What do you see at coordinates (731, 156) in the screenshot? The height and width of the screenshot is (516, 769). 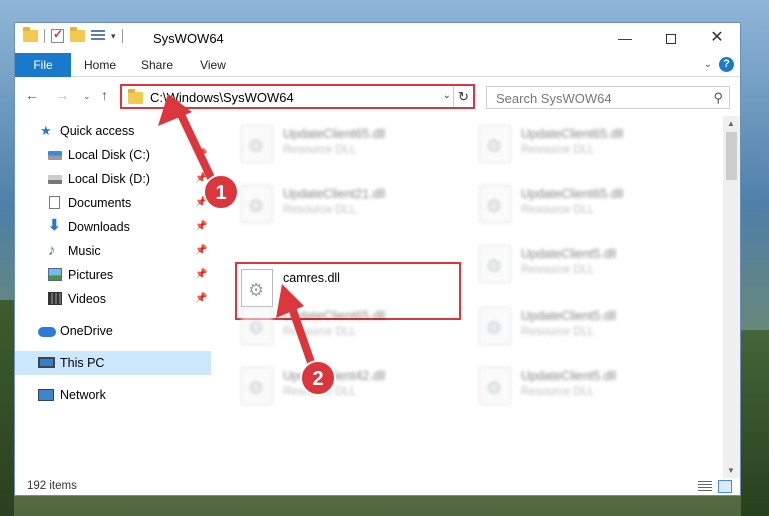 I see `scrollbar-thumb` at bounding box center [731, 156].